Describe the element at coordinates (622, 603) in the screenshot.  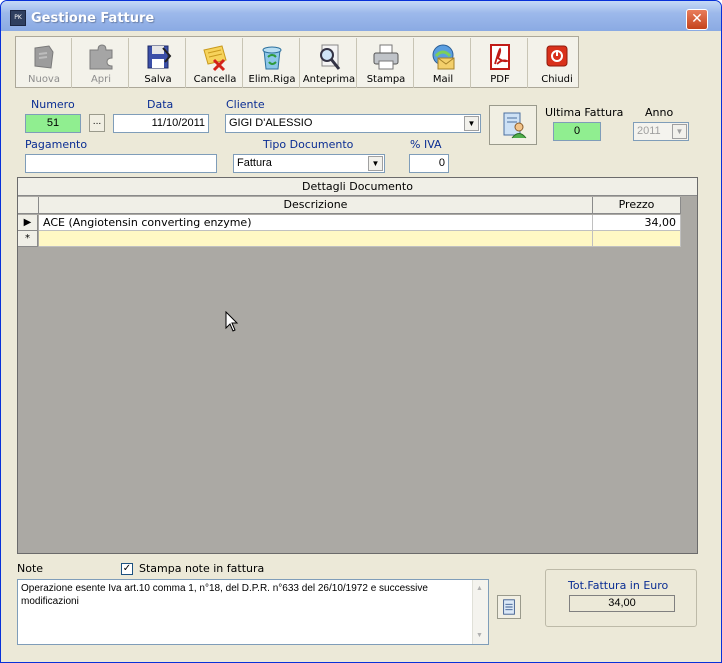
I see `total-value: 34,00` at that location.